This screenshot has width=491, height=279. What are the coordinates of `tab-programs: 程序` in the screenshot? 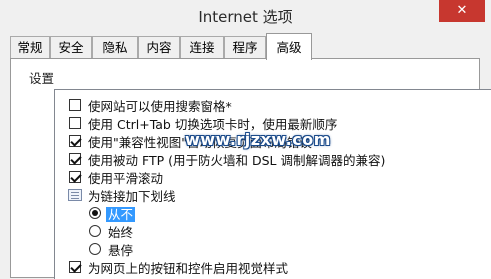 It's located at (245, 47).